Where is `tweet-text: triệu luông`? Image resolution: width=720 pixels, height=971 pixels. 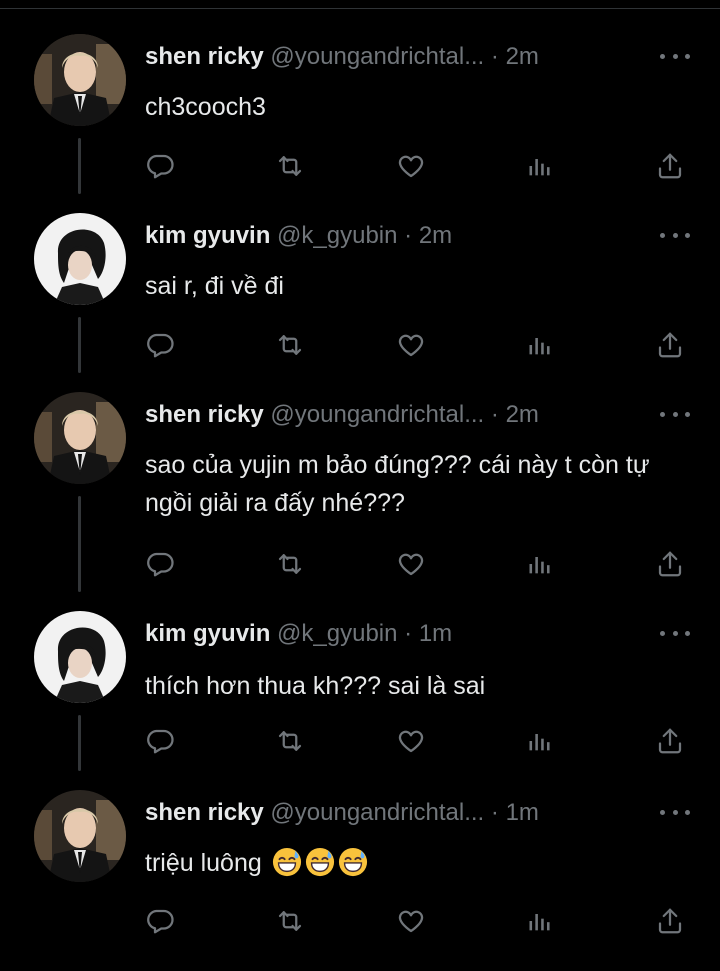 tweet-text: triệu luông is located at coordinates (203, 863).